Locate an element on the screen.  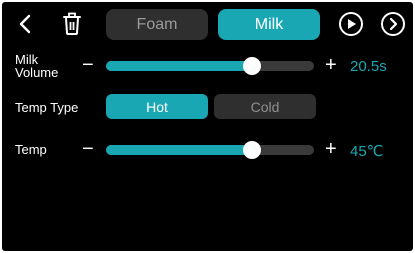
tab-milk: Milk is located at coordinates (269, 24).